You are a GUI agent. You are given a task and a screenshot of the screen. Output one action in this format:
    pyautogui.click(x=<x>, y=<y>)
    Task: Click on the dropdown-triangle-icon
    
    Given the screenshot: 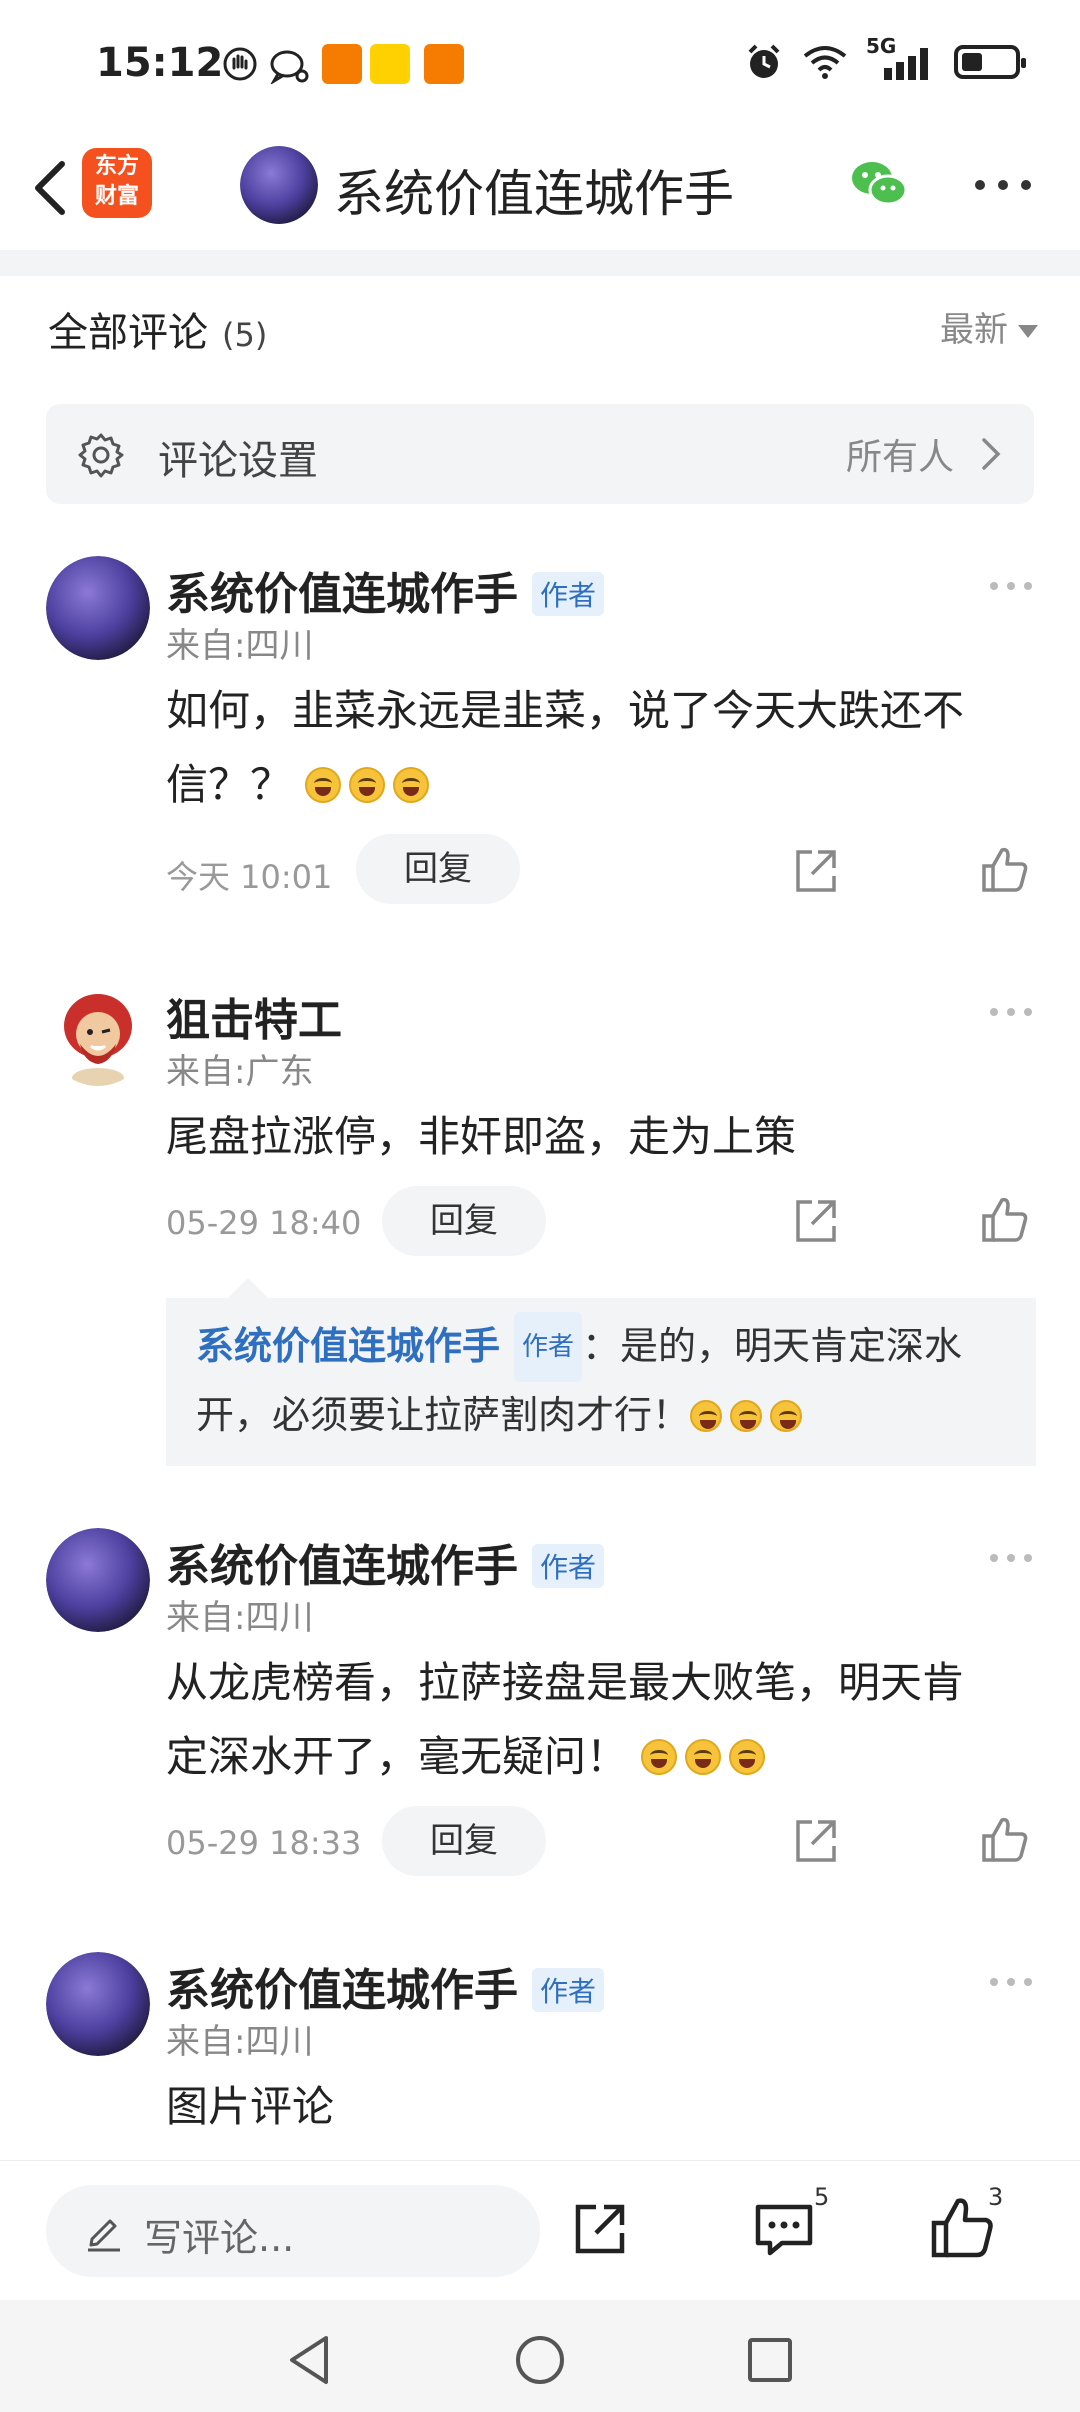 What is the action you would take?
    pyautogui.click(x=1028, y=331)
    